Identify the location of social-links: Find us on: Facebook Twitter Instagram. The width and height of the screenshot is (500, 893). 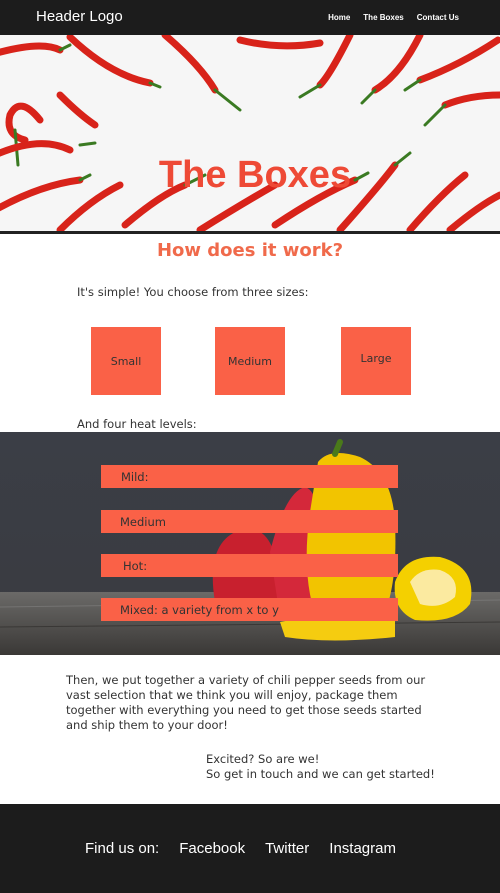
(240, 848).